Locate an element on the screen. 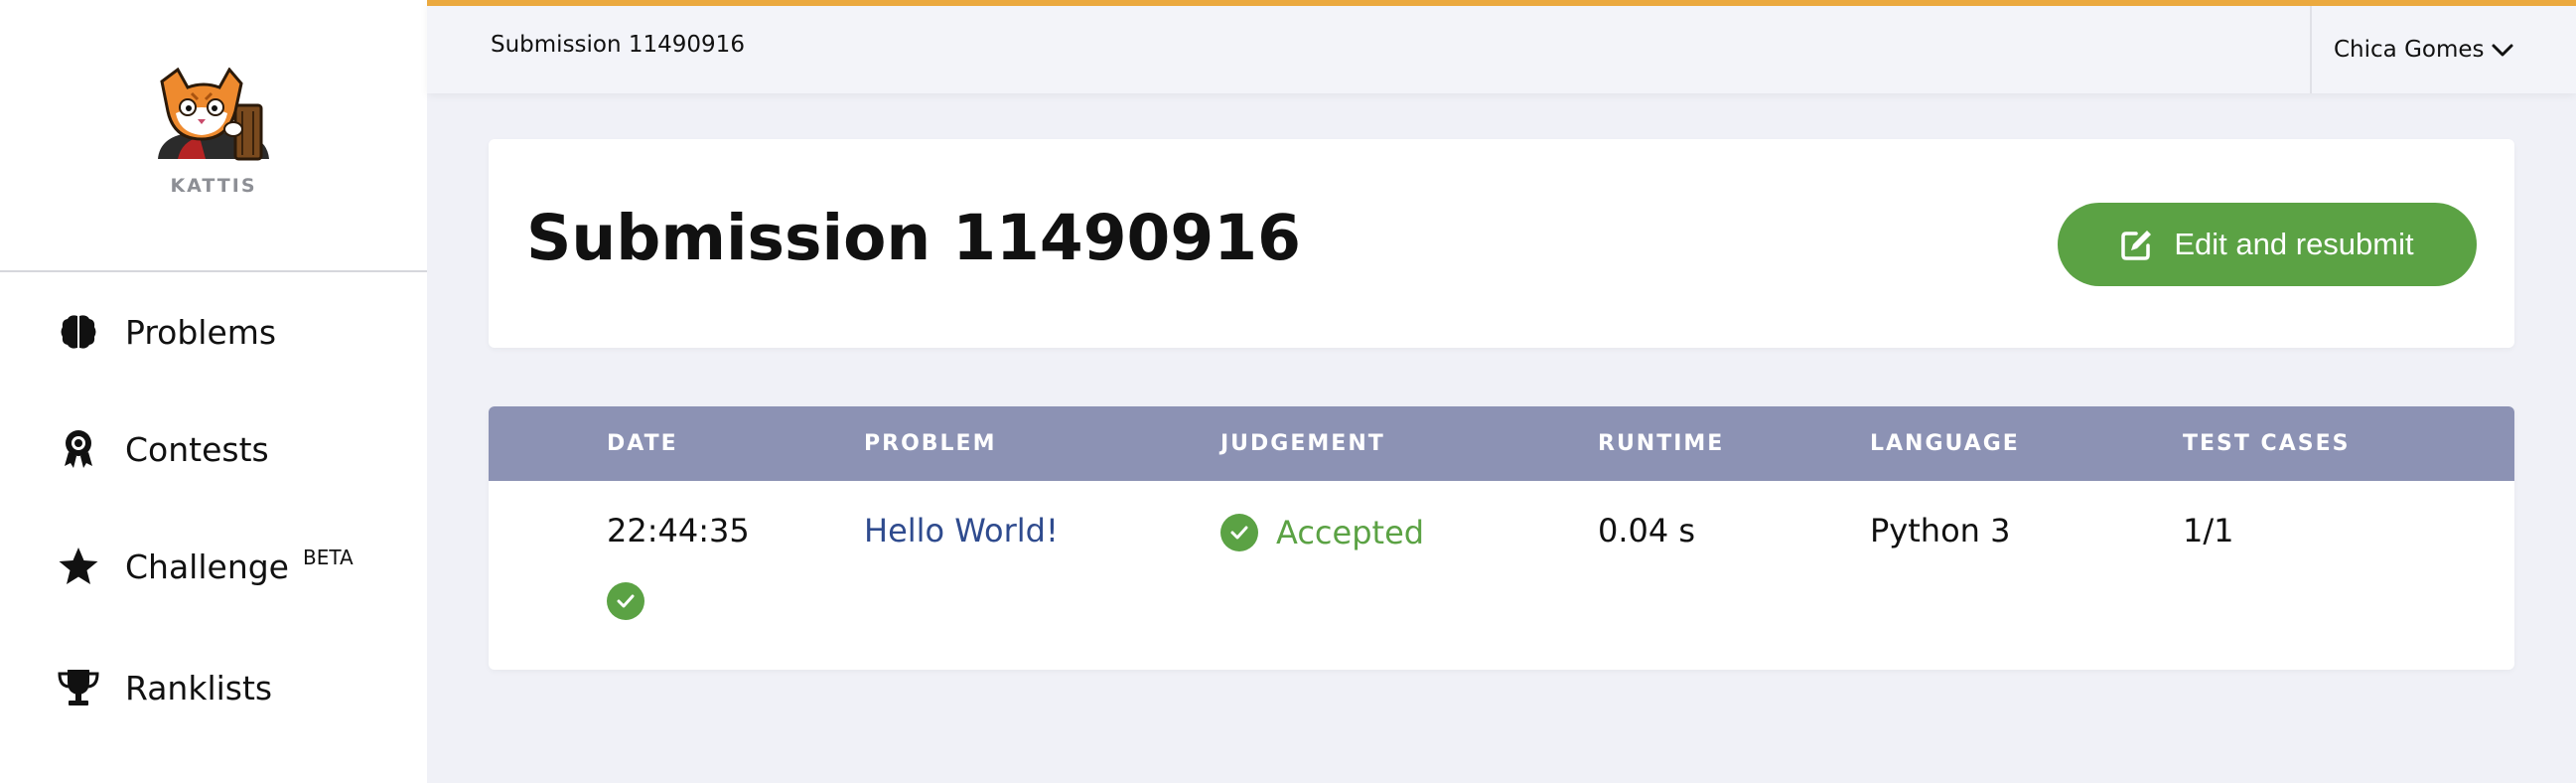 This screenshot has width=2576, height=783. cell-date: 22:44:35 is located at coordinates (679, 530).